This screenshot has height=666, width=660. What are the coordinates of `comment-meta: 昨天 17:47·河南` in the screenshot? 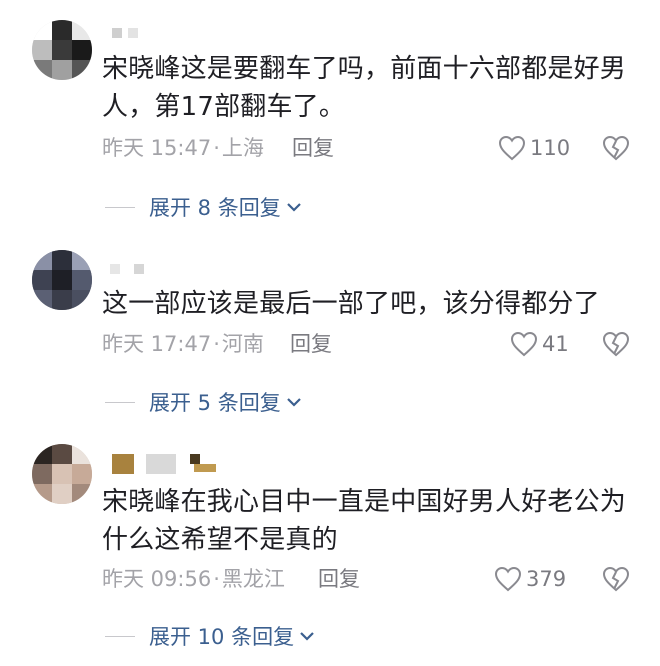 It's located at (183, 344).